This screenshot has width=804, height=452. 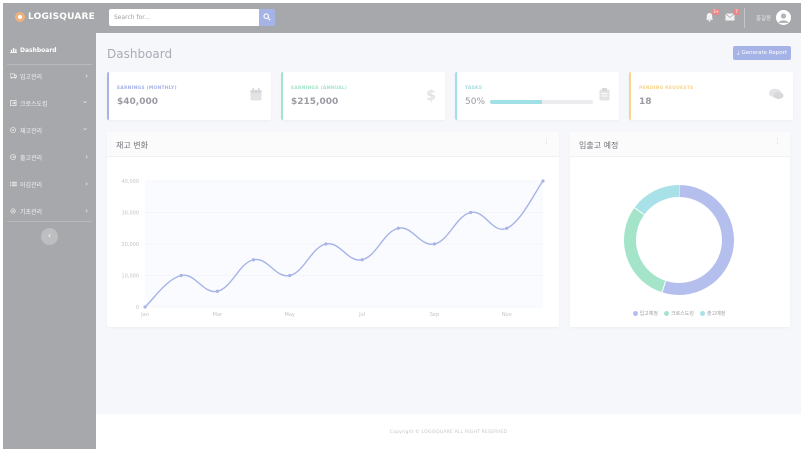 I want to click on x-tick-label: Sep, so click(x=434, y=315).